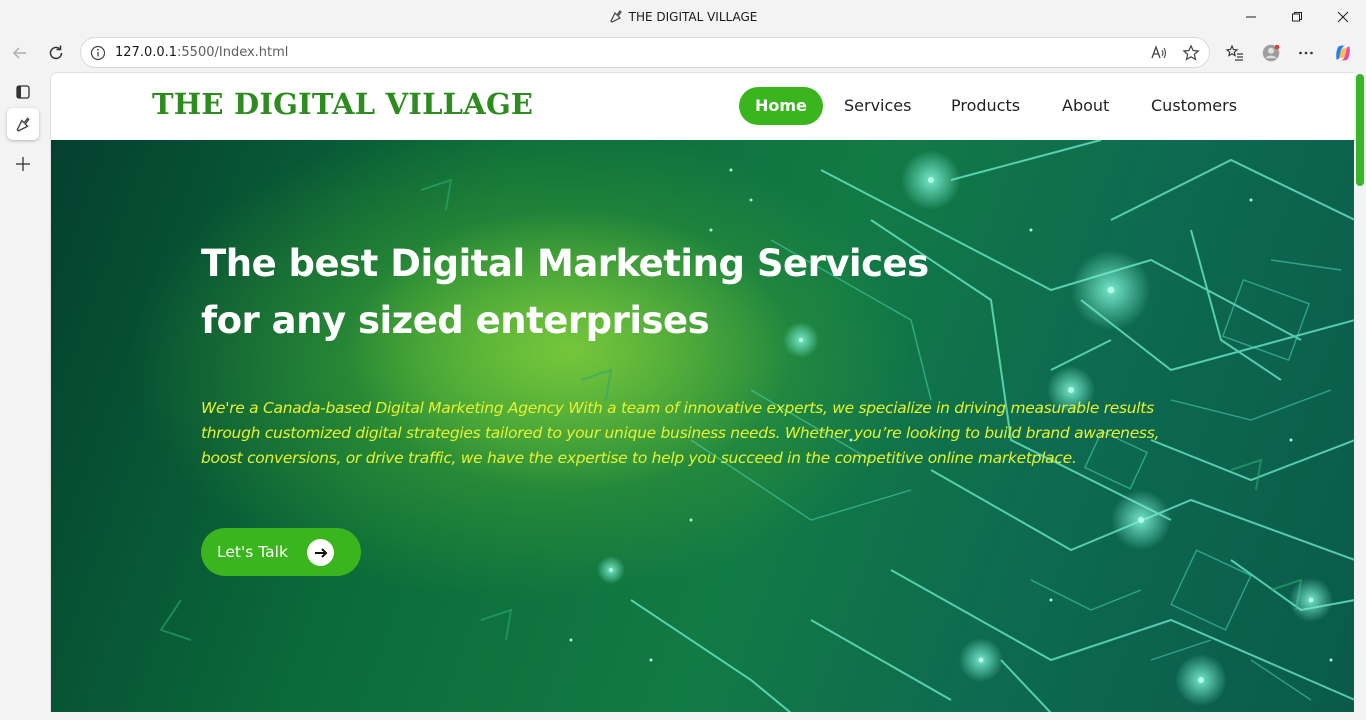  I want to click on tab-digital-village, so click(23, 124).